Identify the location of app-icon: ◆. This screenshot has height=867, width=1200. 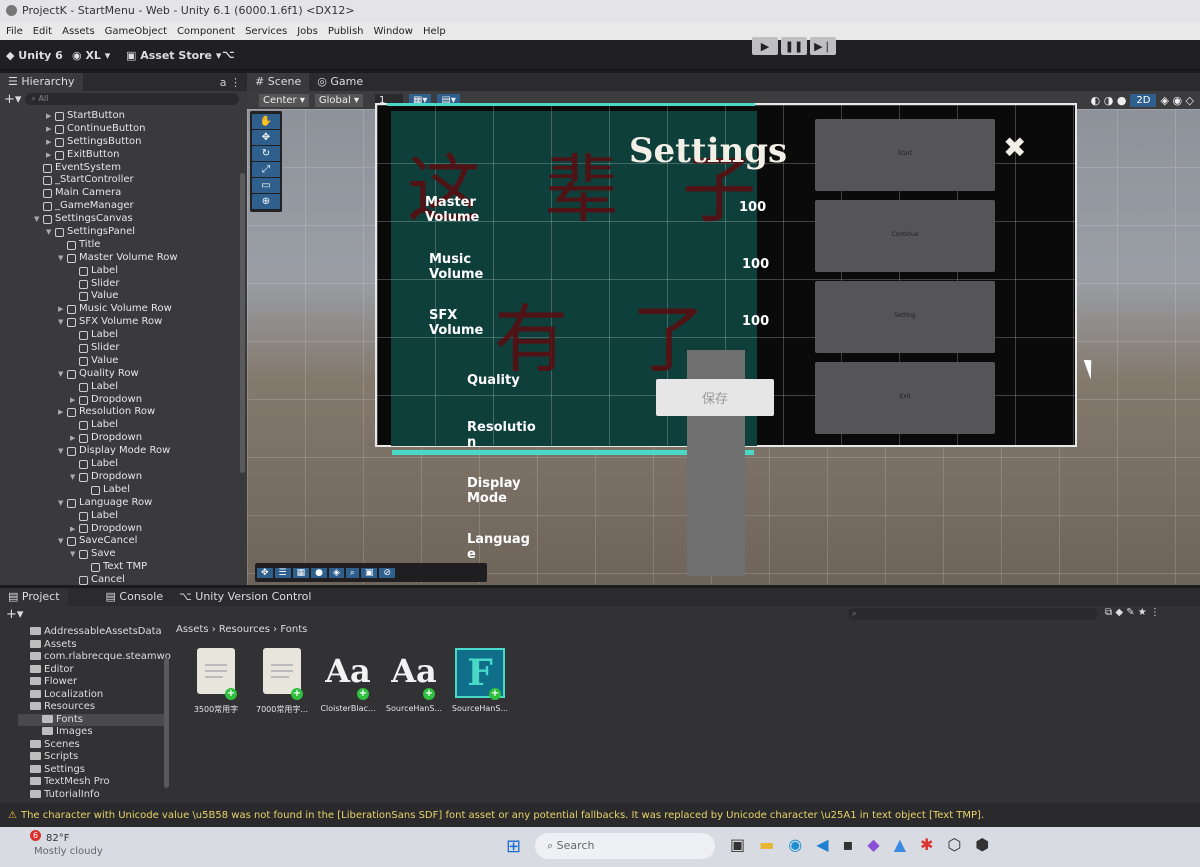
(873, 844).